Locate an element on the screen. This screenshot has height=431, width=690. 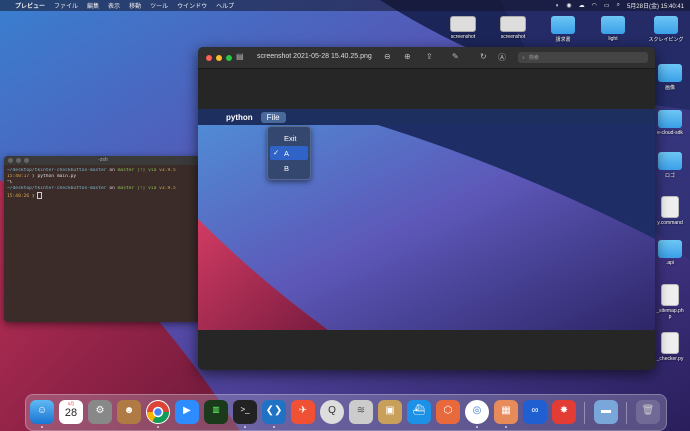
desktop-item: _sitemap.ph p is located at coordinates (670, 302).